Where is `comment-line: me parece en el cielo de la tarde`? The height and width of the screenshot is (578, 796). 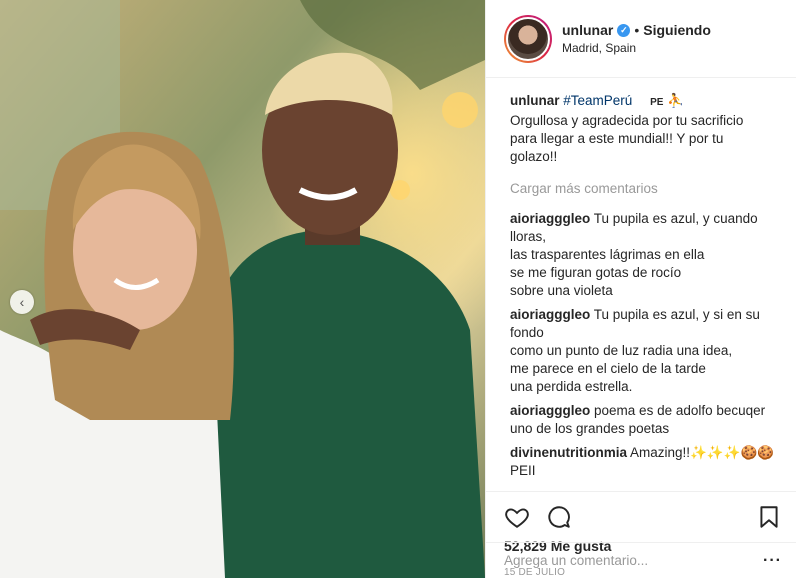 comment-line: me parece en el cielo de la tarde is located at coordinates (608, 368).